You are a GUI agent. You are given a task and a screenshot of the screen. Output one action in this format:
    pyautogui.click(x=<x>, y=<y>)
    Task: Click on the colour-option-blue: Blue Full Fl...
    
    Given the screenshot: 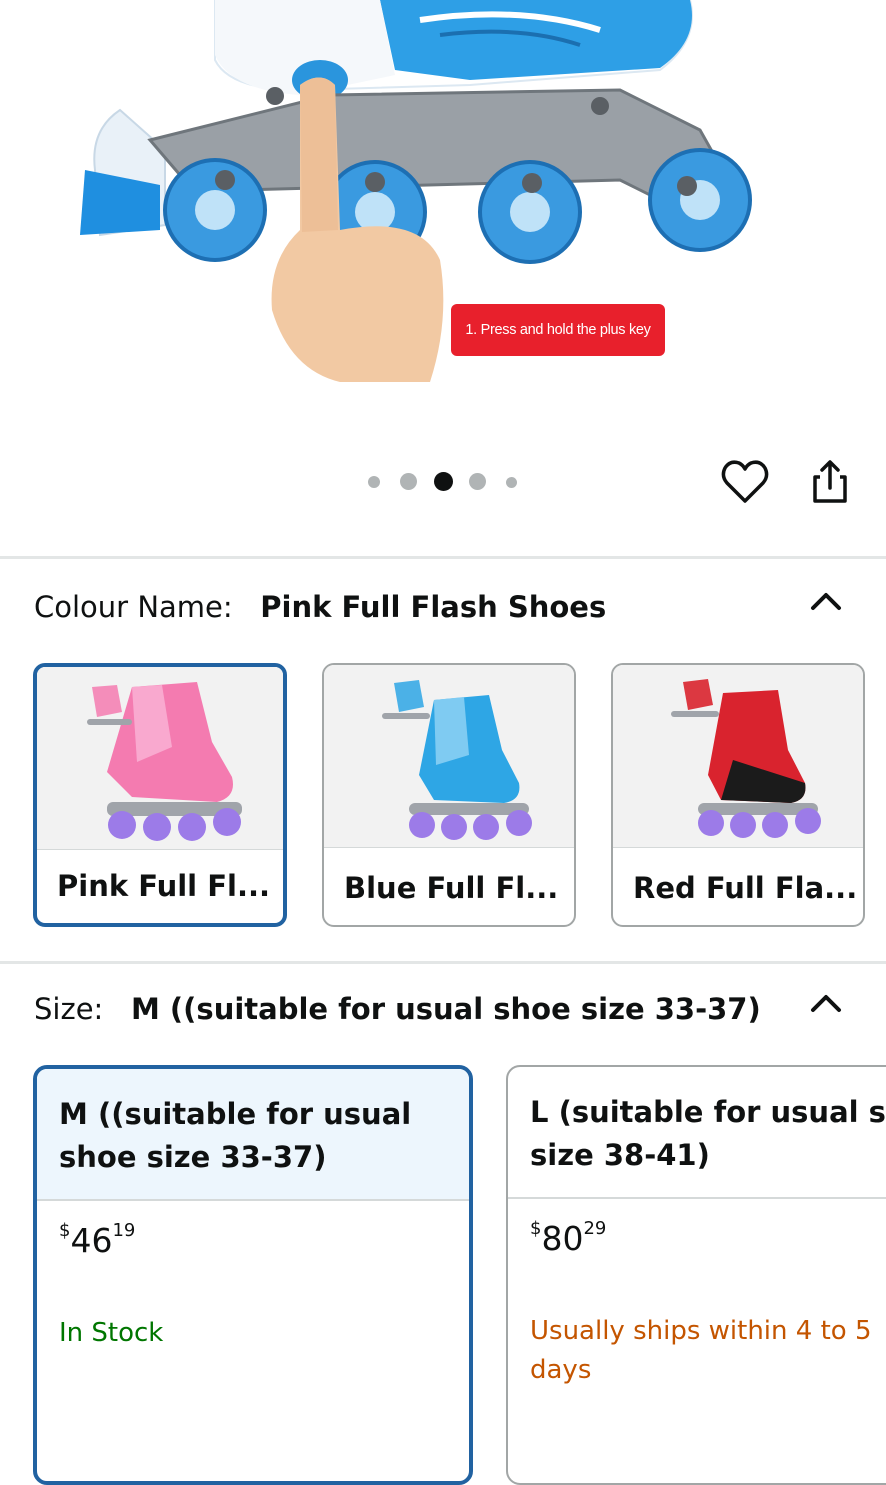 What is the action you would take?
    pyautogui.click(x=449, y=795)
    